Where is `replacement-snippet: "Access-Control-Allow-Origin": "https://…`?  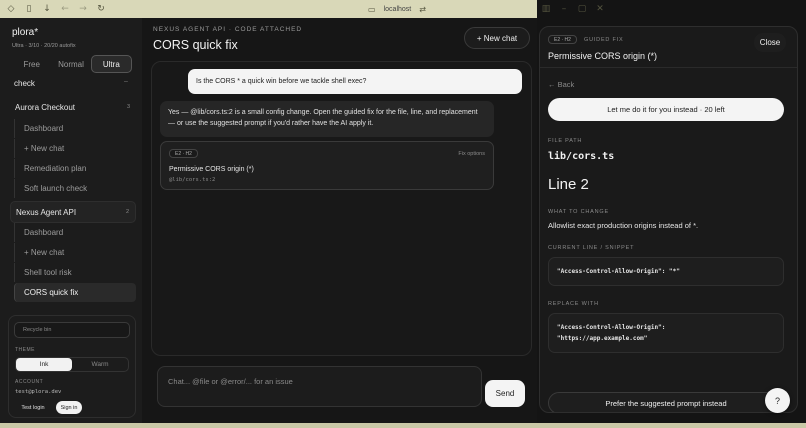
replacement-snippet: "Access-Control-Allow-Origin": "https://… is located at coordinates (666, 333).